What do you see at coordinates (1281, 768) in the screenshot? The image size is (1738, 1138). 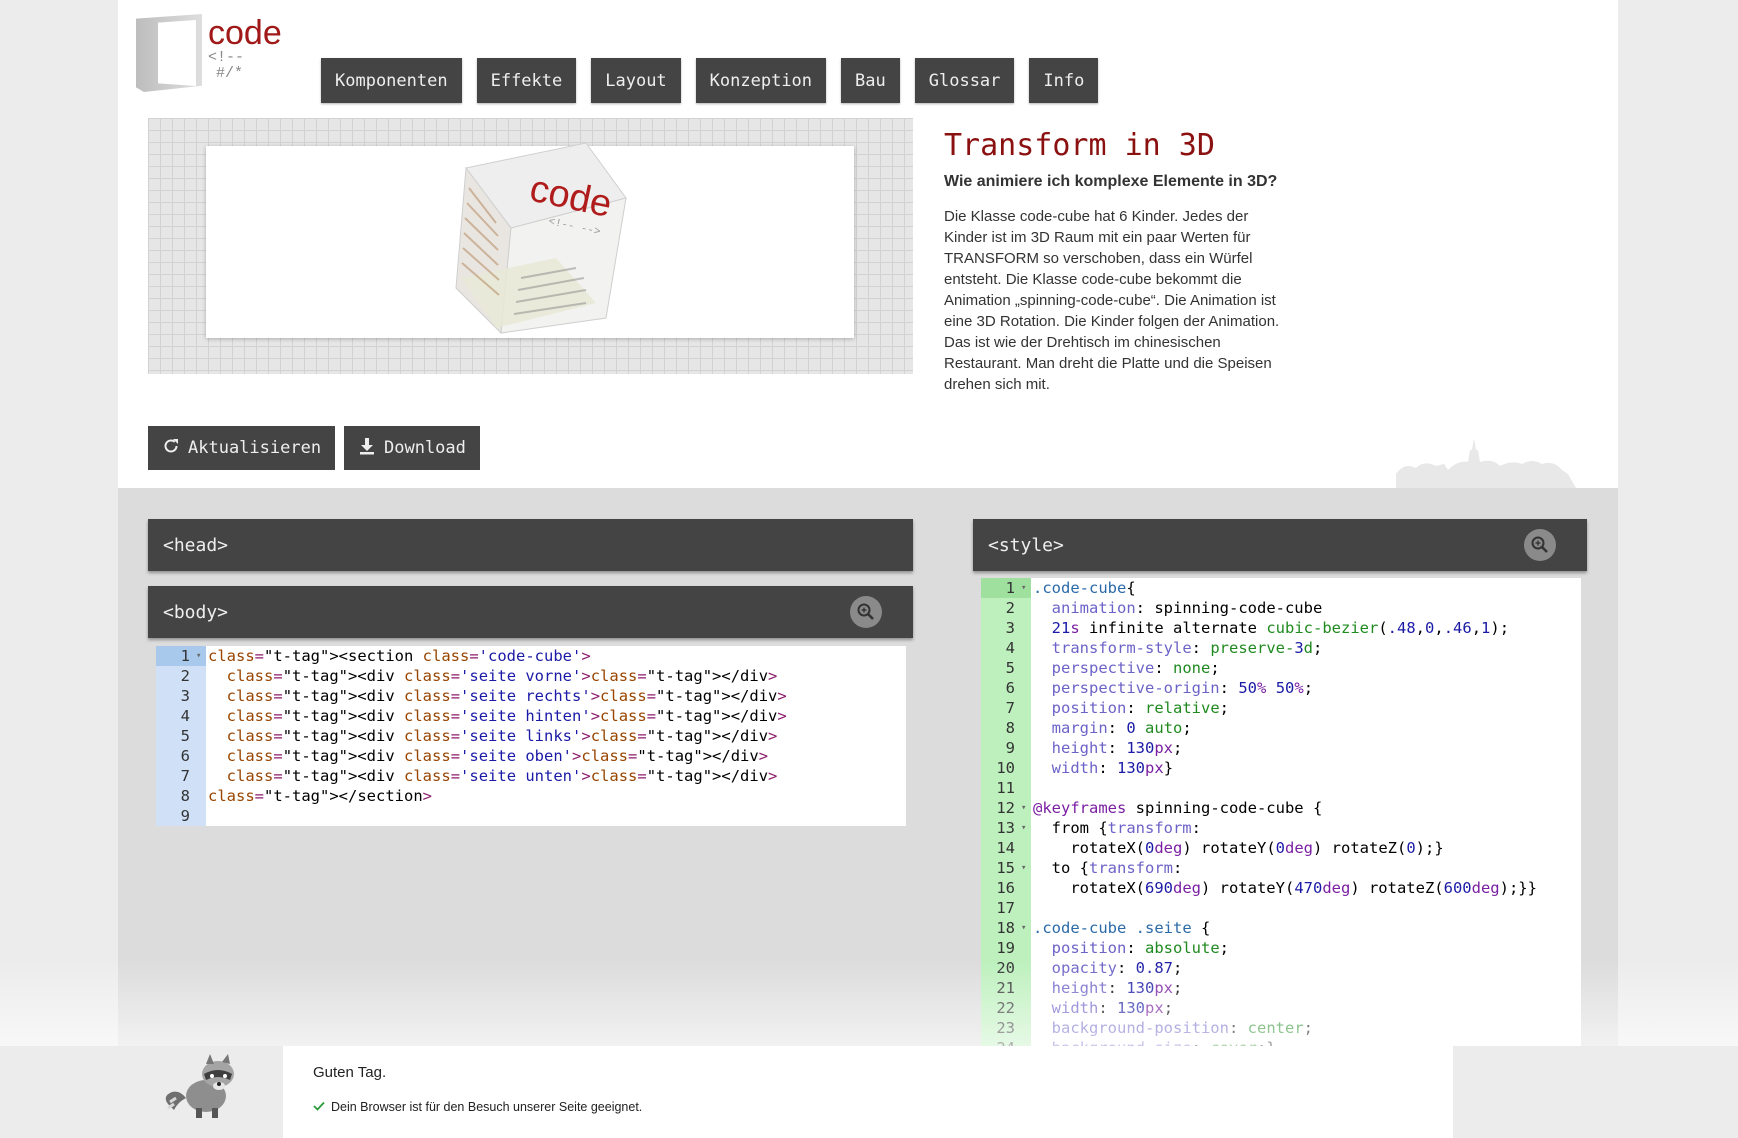 I see `code-line: 10 width: 130px}` at bounding box center [1281, 768].